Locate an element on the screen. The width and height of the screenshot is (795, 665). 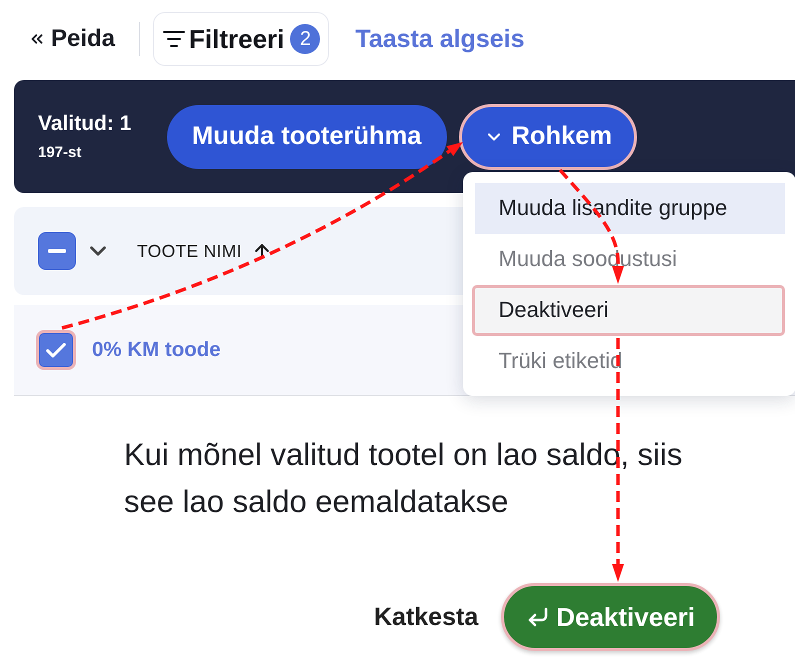
check-icon is located at coordinates (56, 350).